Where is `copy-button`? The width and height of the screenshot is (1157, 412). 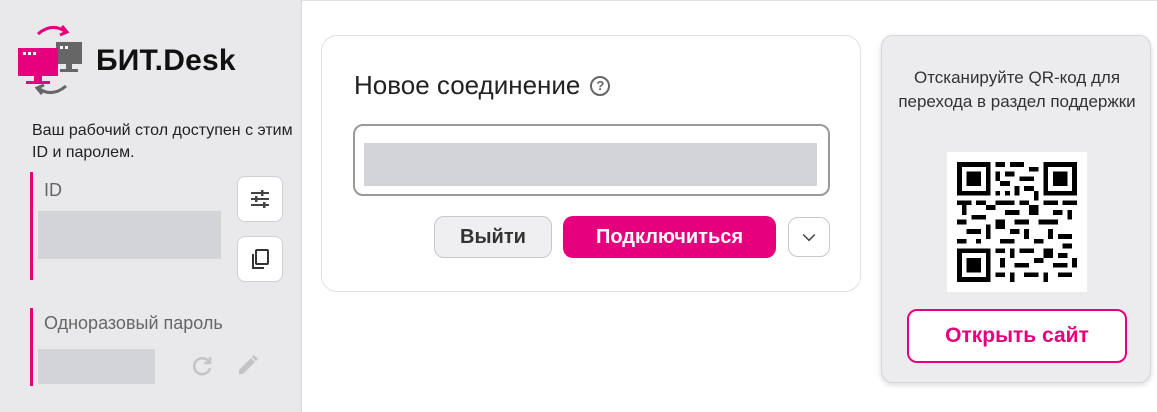 copy-button is located at coordinates (260, 259).